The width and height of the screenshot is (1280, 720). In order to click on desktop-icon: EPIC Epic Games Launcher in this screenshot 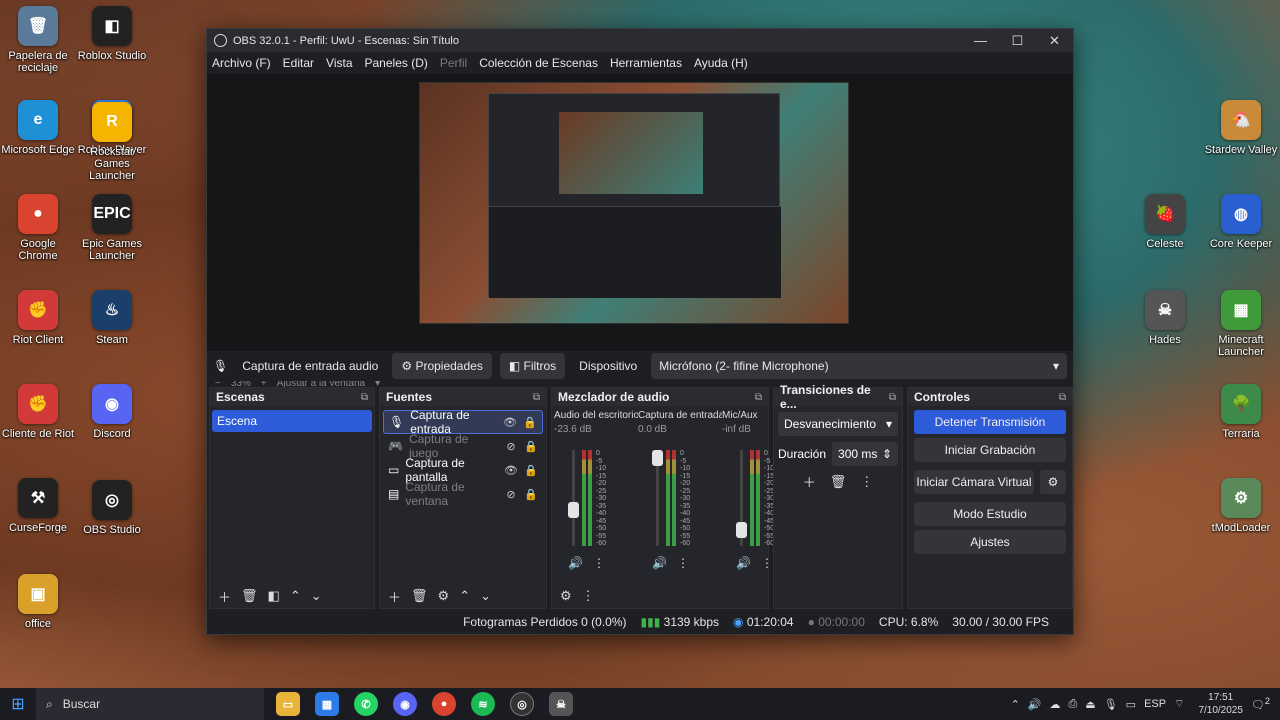, I will do `click(112, 228)`.